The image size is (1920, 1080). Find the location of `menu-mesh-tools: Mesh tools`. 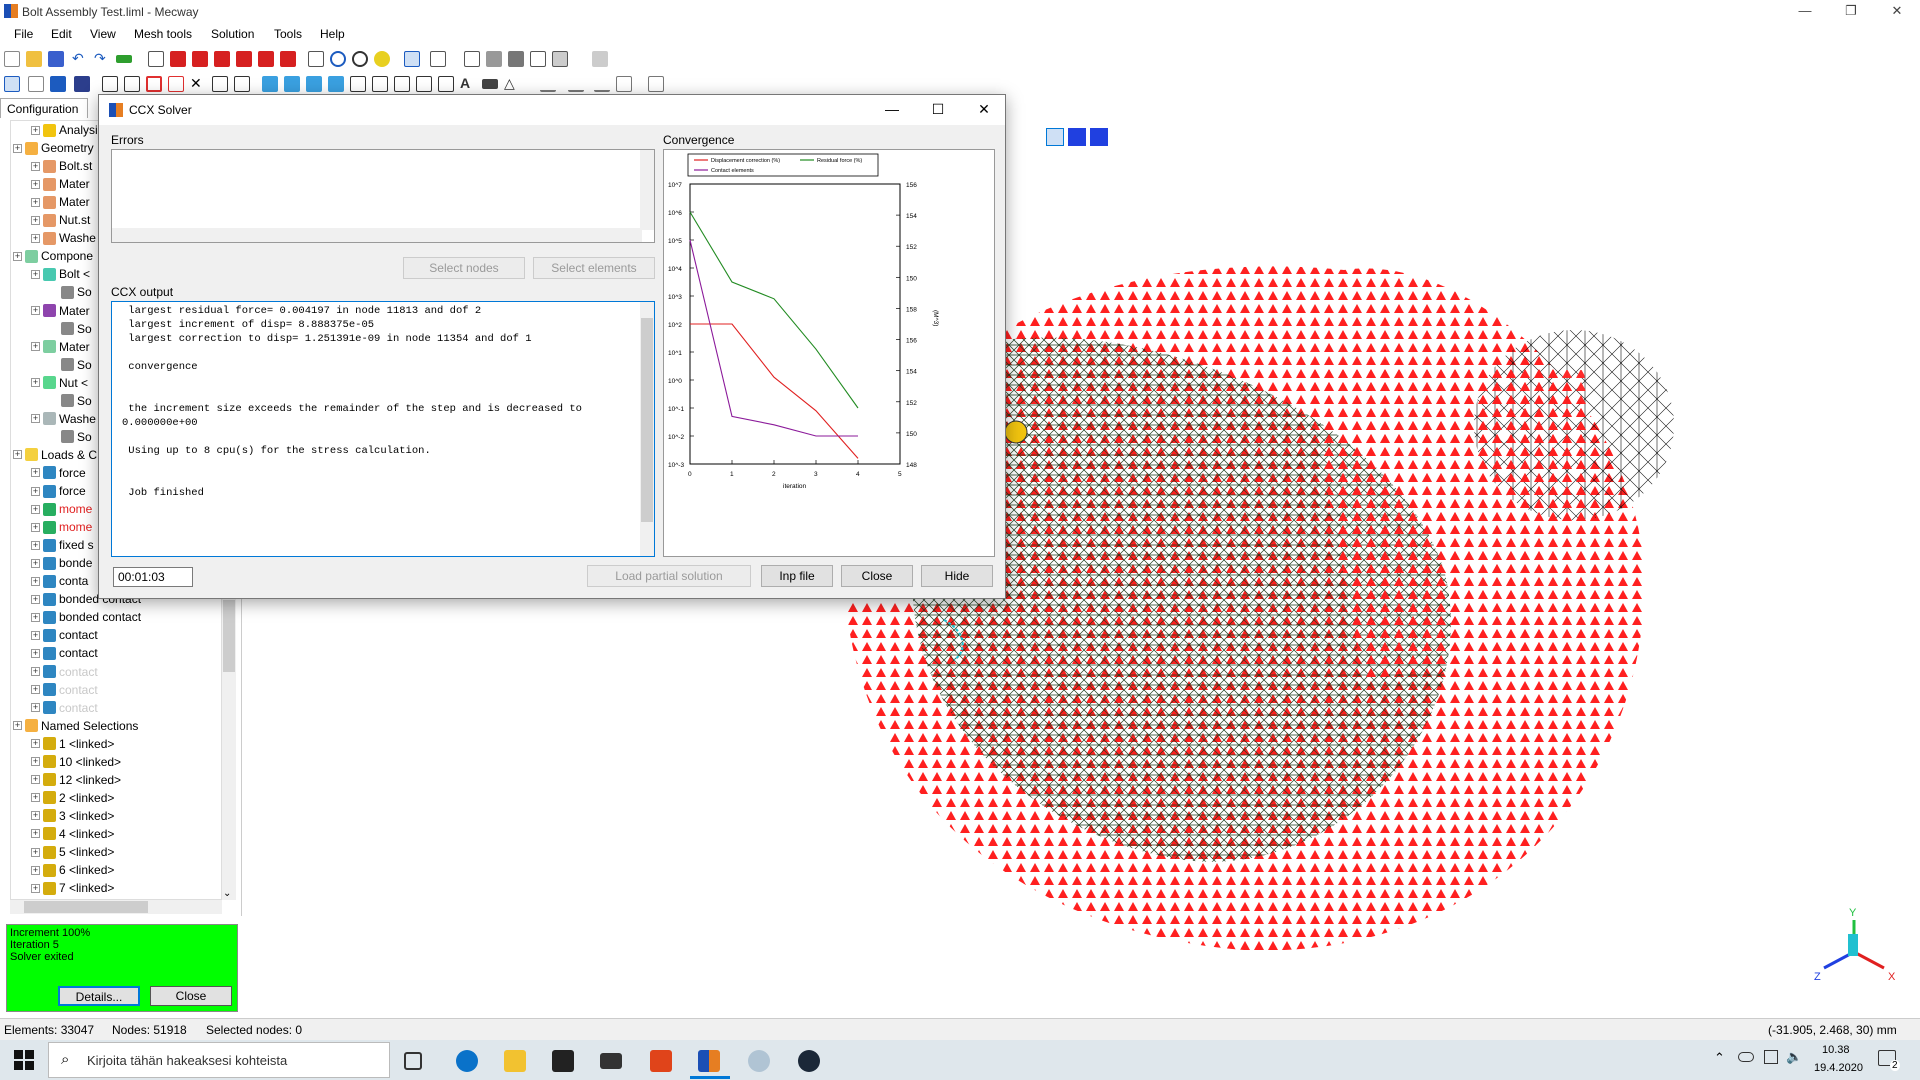

menu-mesh-tools: Mesh tools is located at coordinates (163, 34).